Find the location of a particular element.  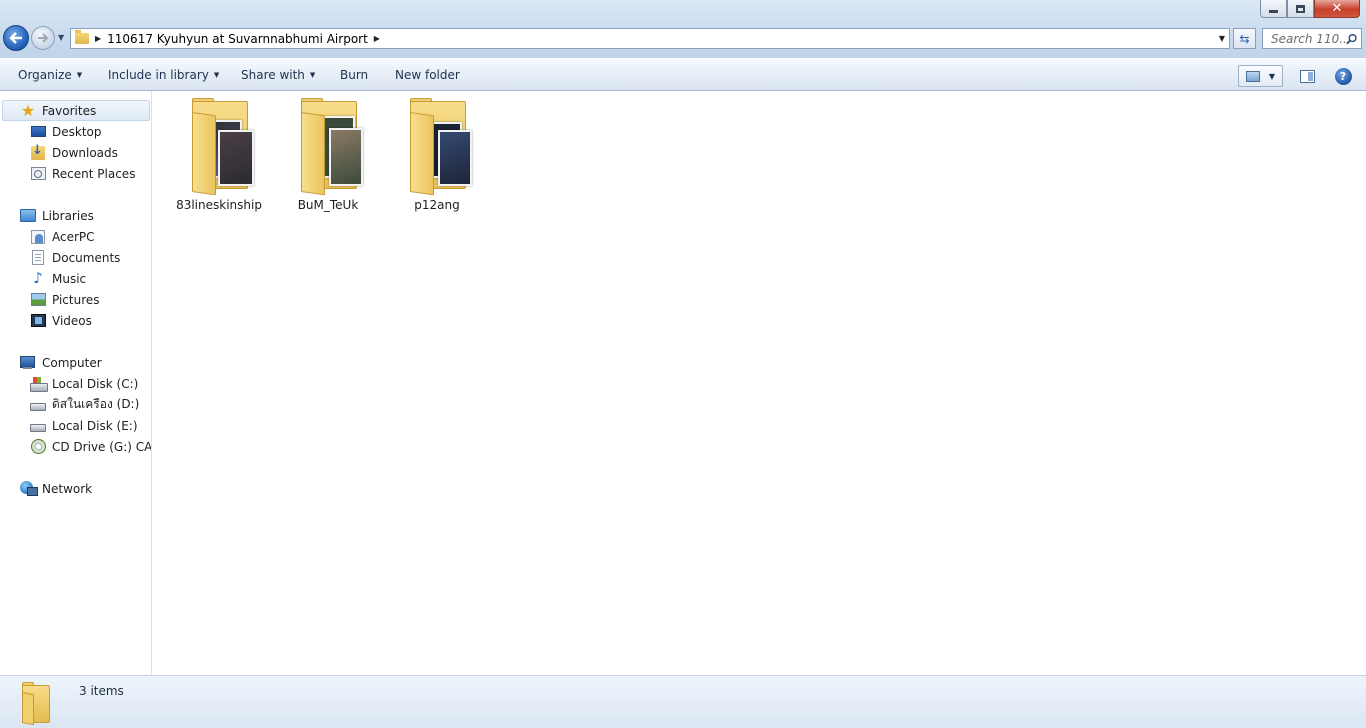

nav-documents-label: Documents is located at coordinates (86, 257).